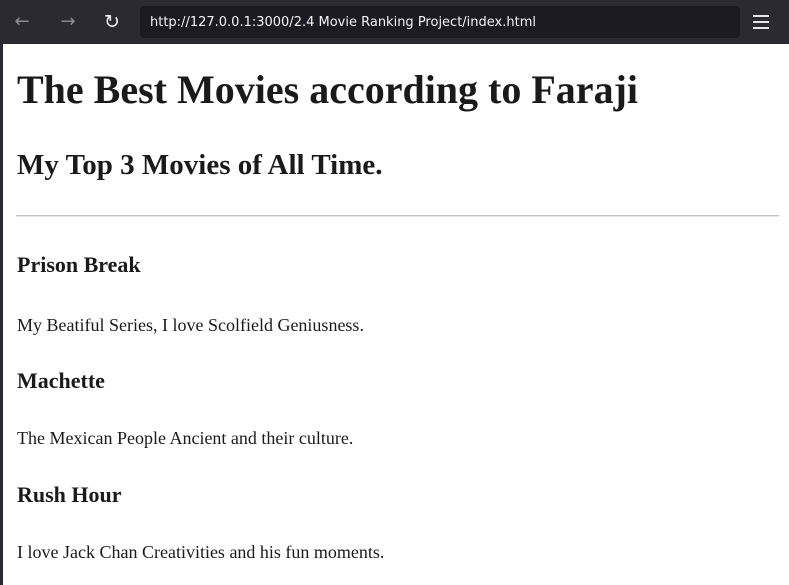 Image resolution: width=789 pixels, height=585 pixels. What do you see at coordinates (79, 264) in the screenshot?
I see `movie-title: Prison Break` at bounding box center [79, 264].